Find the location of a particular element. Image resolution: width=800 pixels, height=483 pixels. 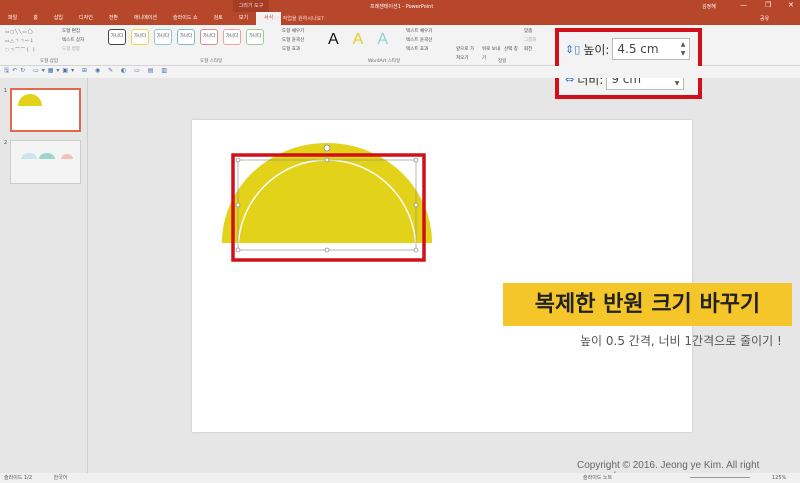

zoom-slider is located at coordinates (720, 477).